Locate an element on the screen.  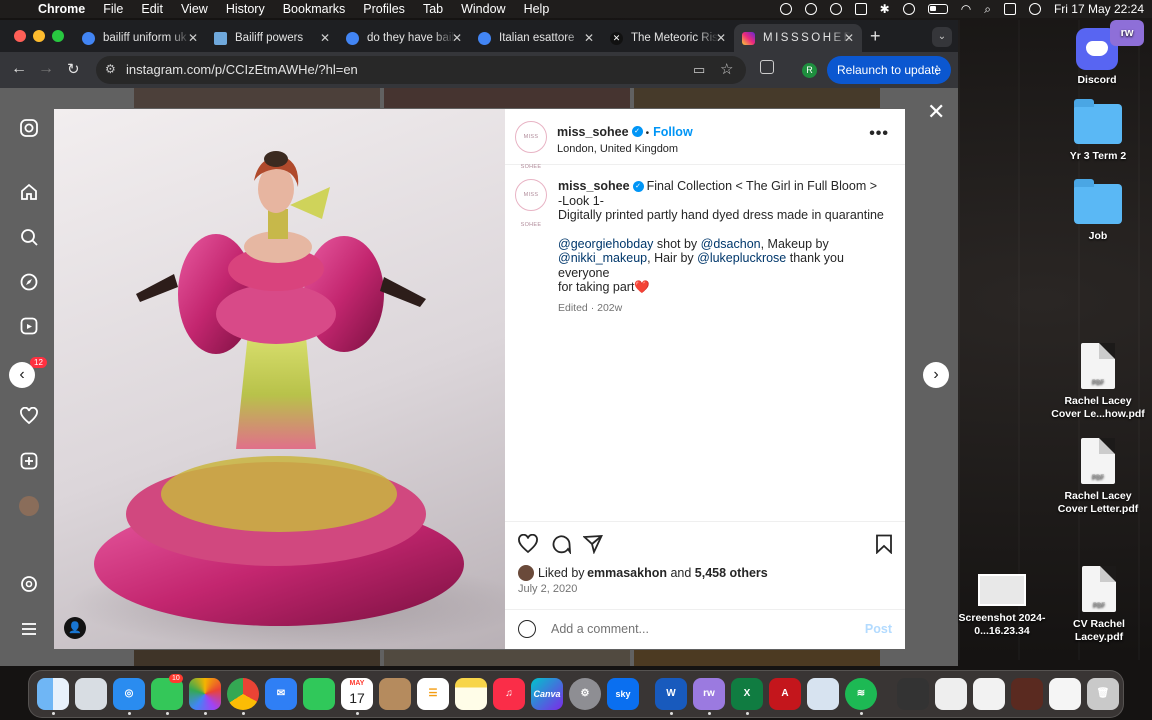
menu-bookmarks: Bookmarks is located at coordinates (314, 9).